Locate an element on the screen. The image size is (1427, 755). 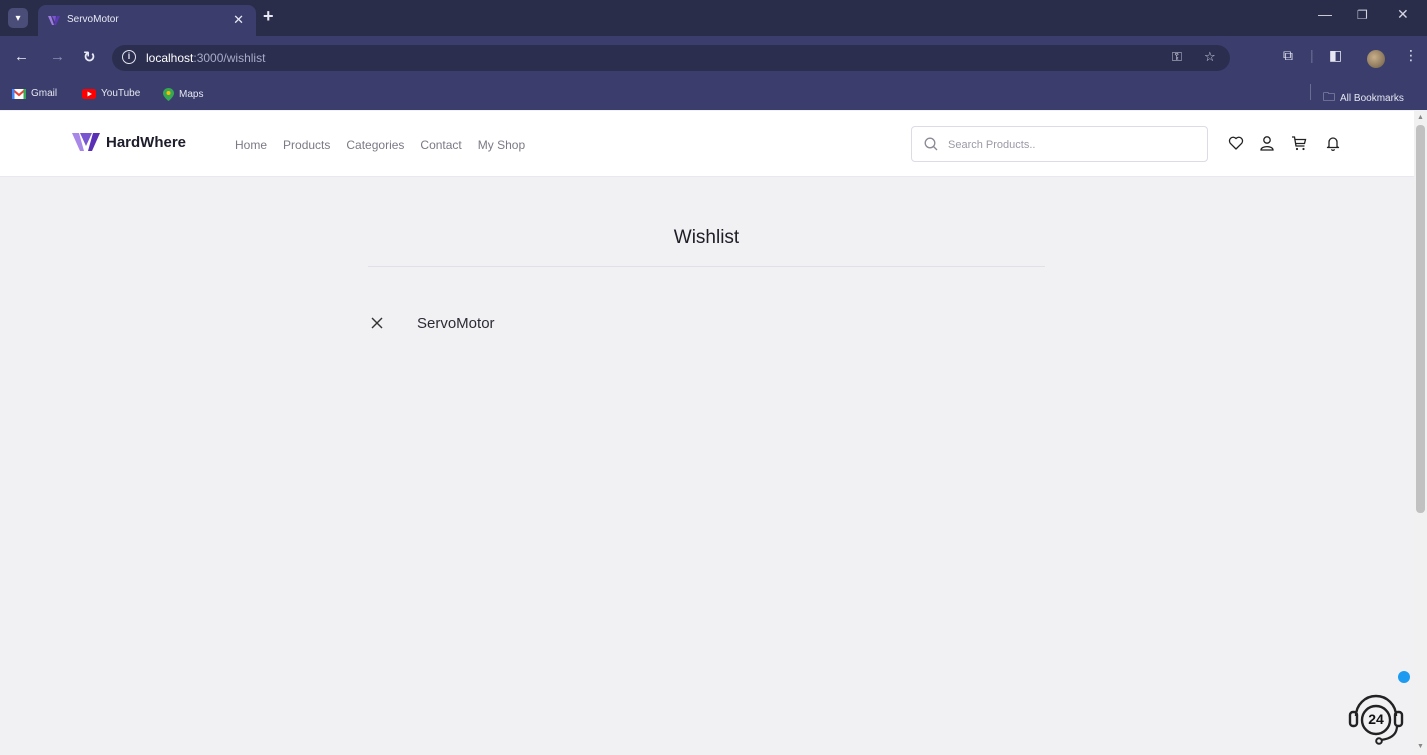
site-info-icon: i is located at coordinates (129, 57).